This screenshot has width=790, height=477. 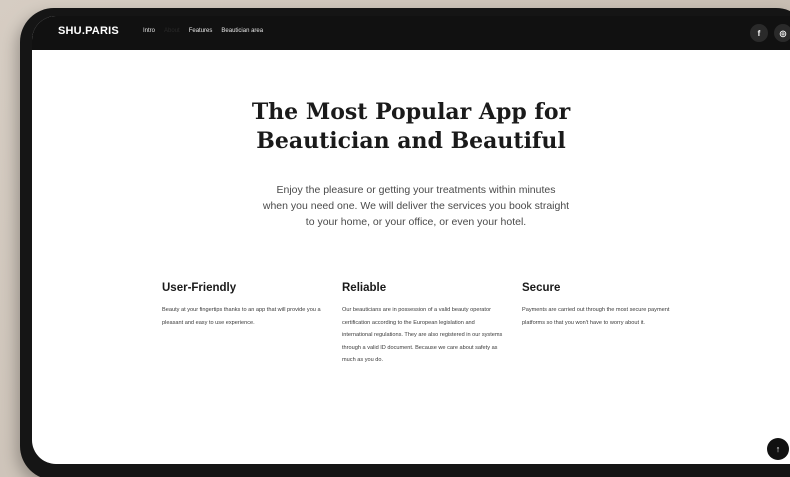 What do you see at coordinates (411, 141) in the screenshot?
I see `hero-title-line-2: Beautician and Beautiful` at bounding box center [411, 141].